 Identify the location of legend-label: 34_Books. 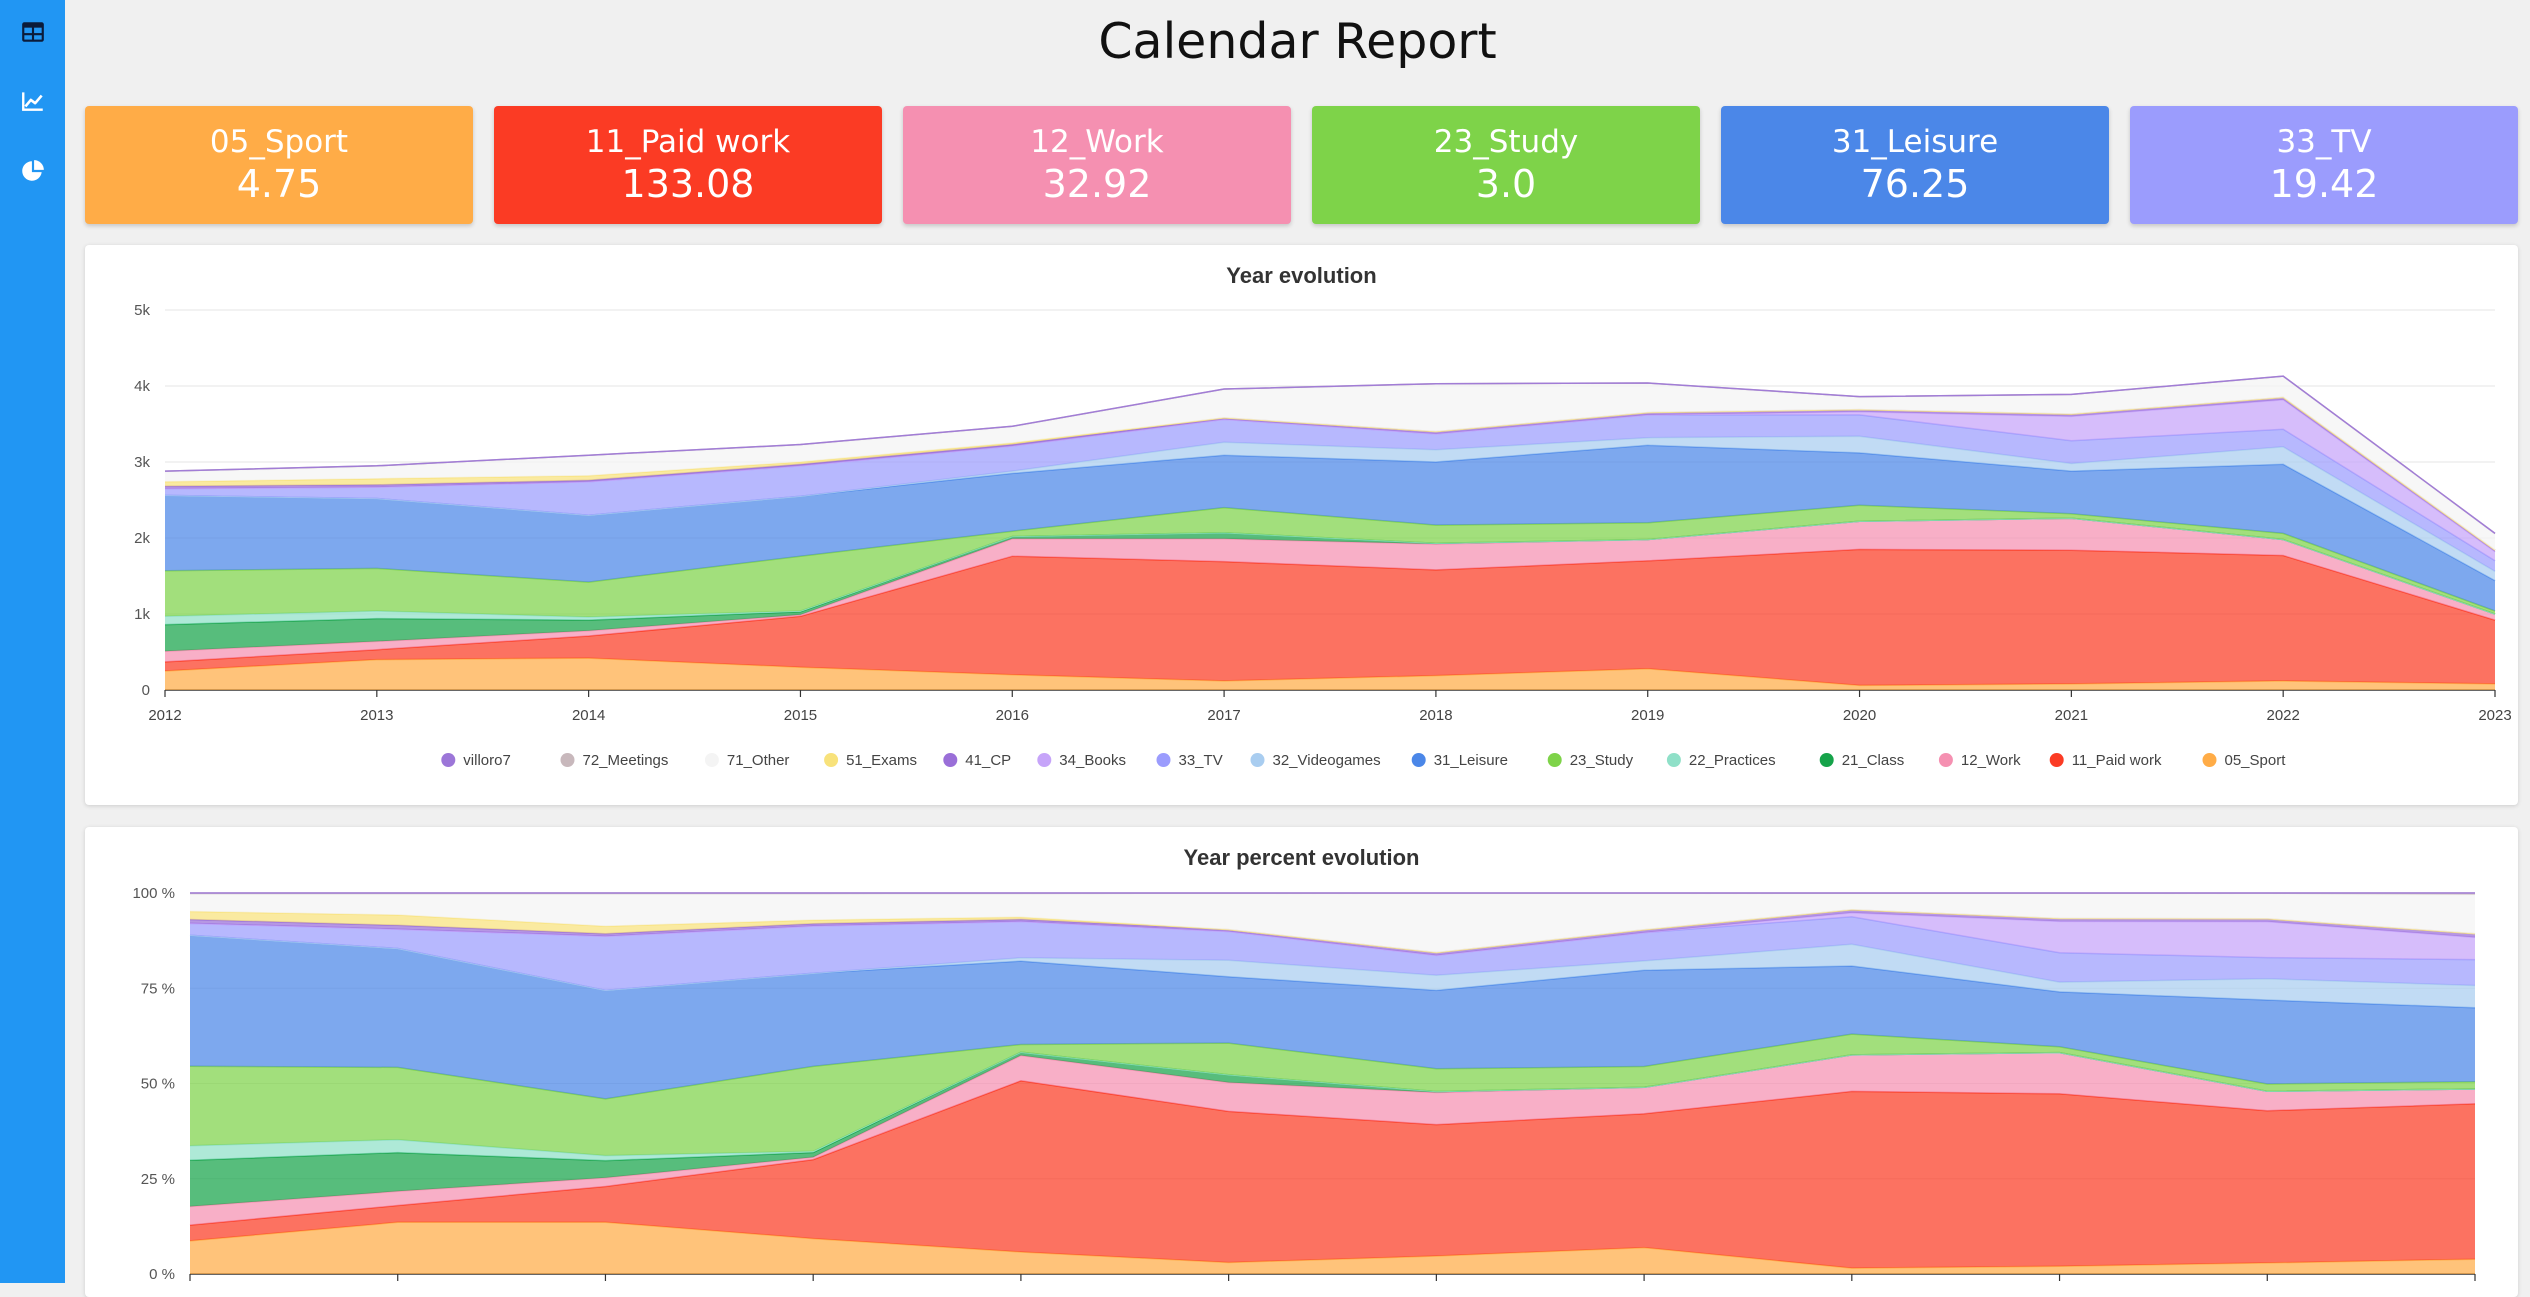
(1092, 760).